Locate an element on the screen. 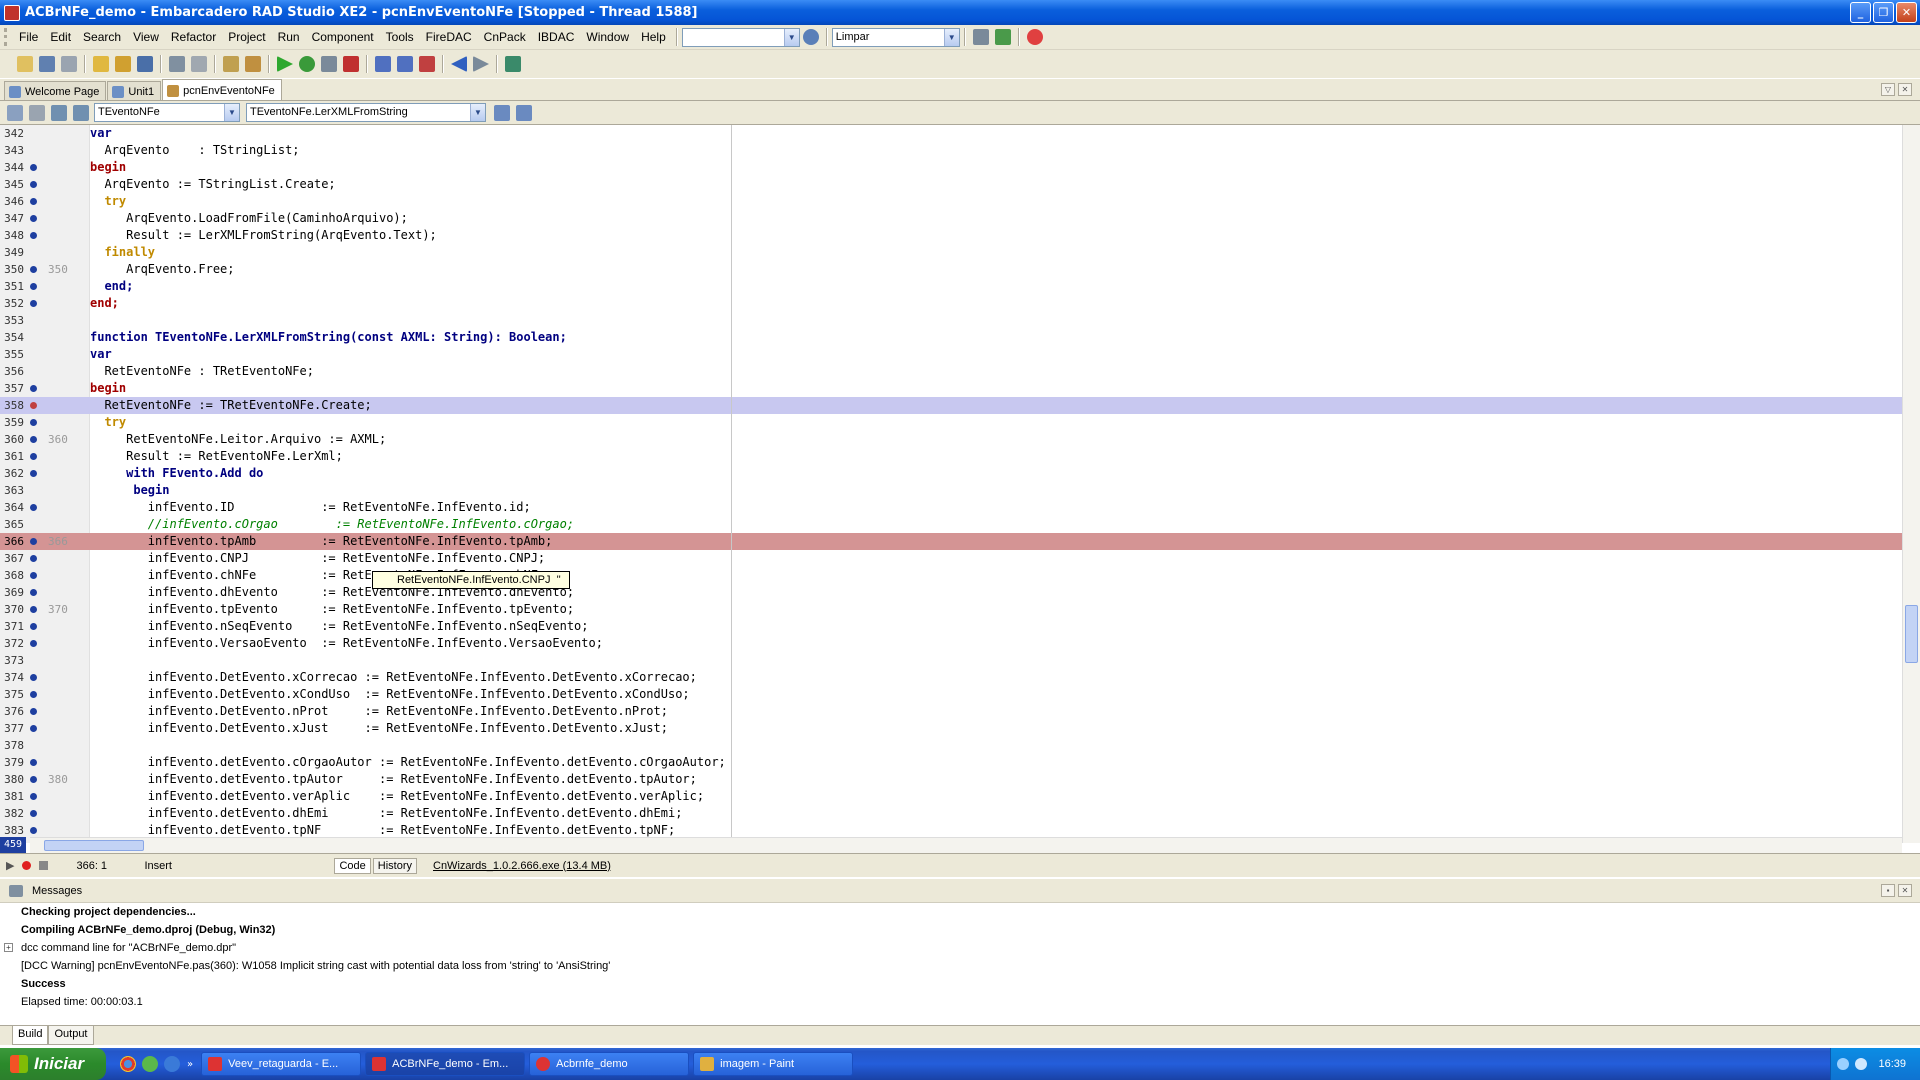 This screenshot has width=1920, height=1080. code-line: 349 finally is located at coordinates (951, 252).